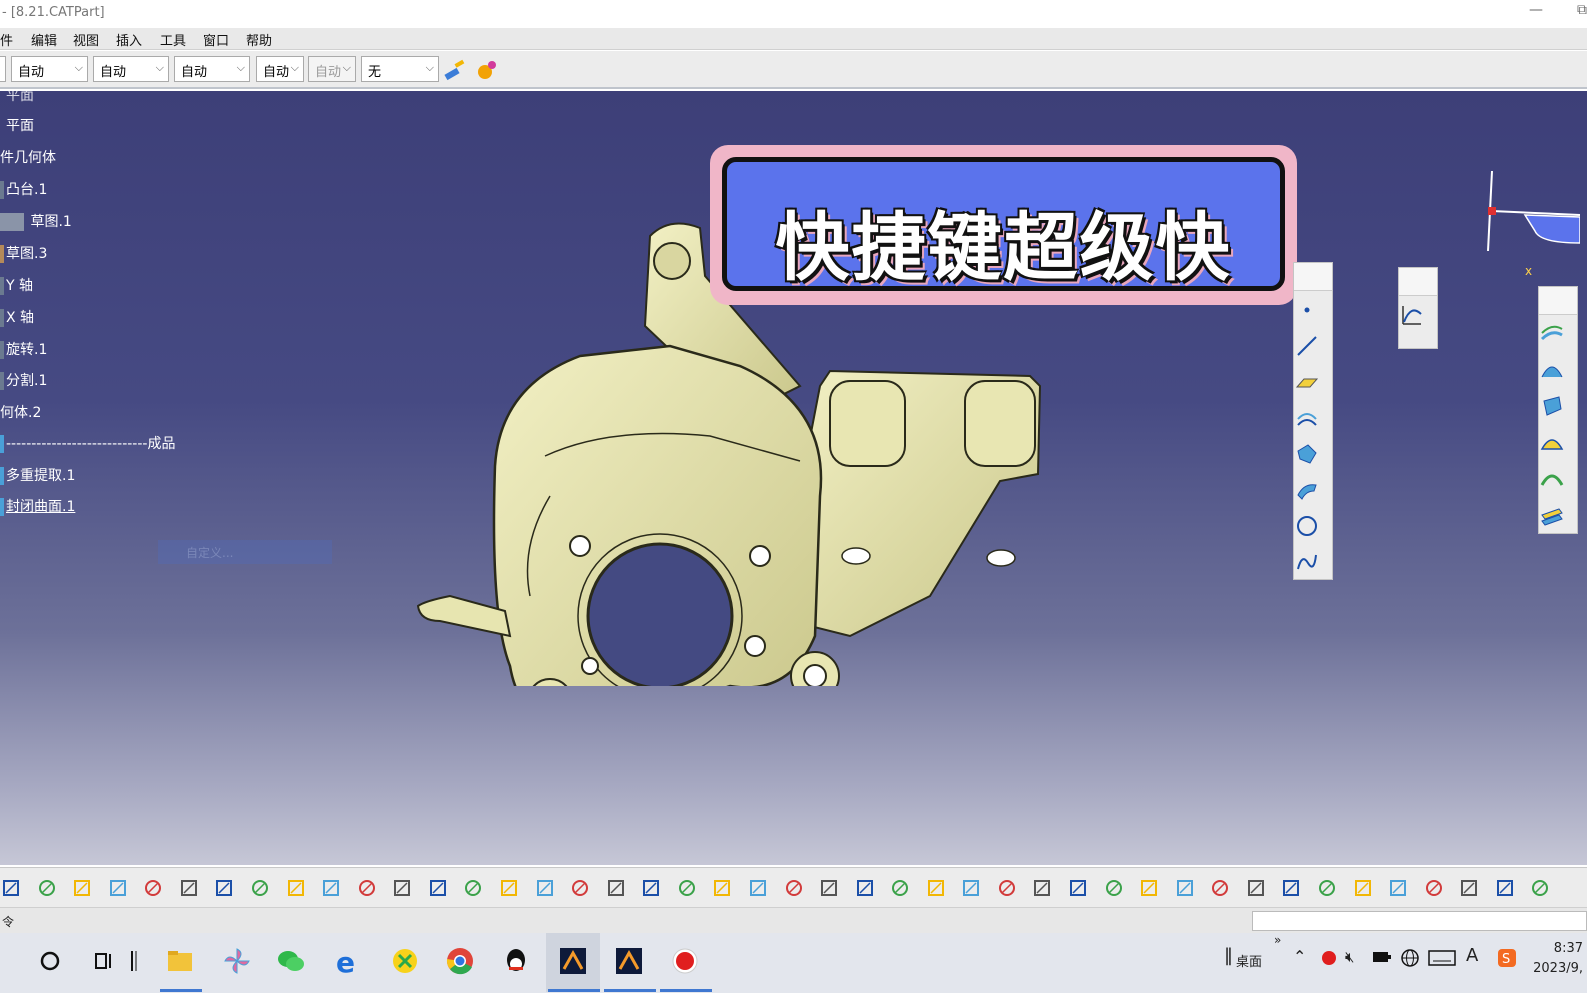  What do you see at coordinates (1412, 315) in the screenshot?
I see `law-curve-icon` at bounding box center [1412, 315].